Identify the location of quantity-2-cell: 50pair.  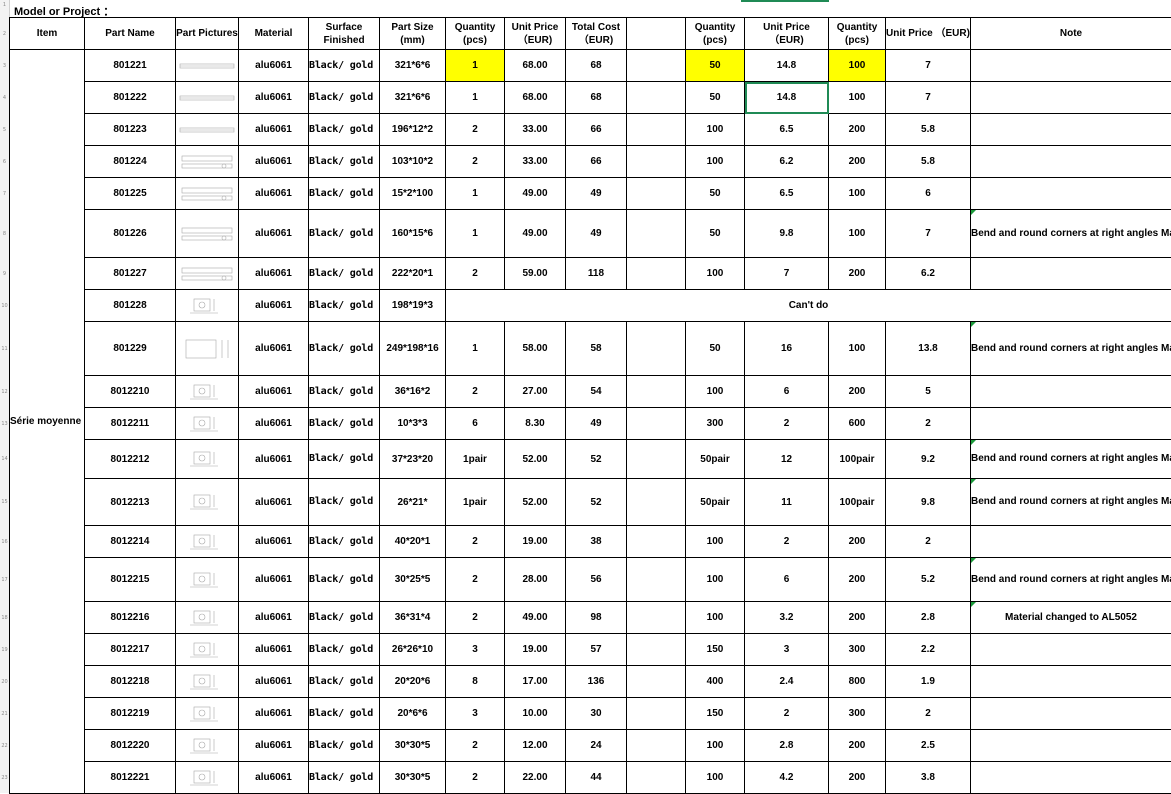
(715, 502).